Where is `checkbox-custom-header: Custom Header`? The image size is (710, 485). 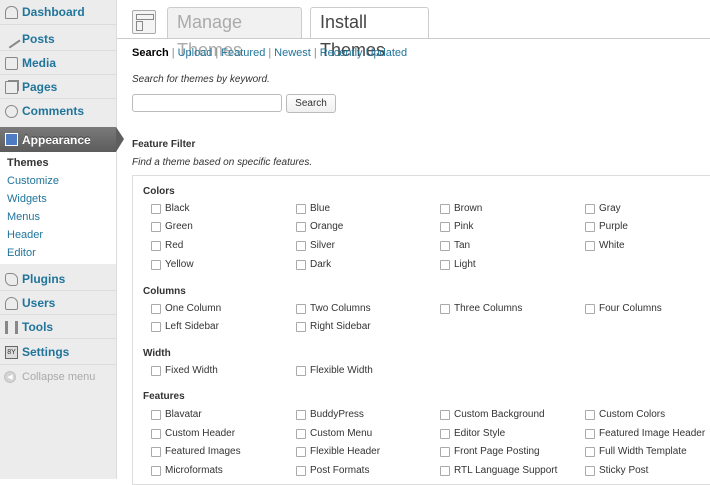
checkbox-custom-header: Custom Header is located at coordinates (193, 433).